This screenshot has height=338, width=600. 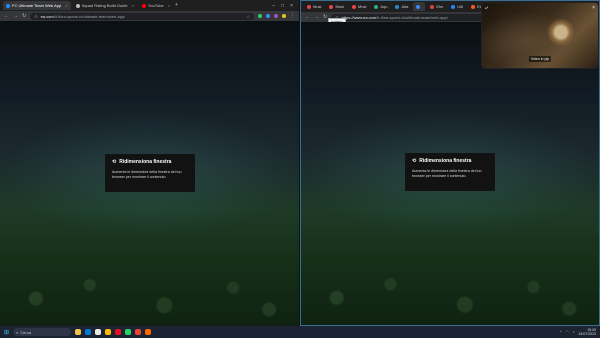 I want to click on volume-icon: ♪, so click(x=574, y=332).